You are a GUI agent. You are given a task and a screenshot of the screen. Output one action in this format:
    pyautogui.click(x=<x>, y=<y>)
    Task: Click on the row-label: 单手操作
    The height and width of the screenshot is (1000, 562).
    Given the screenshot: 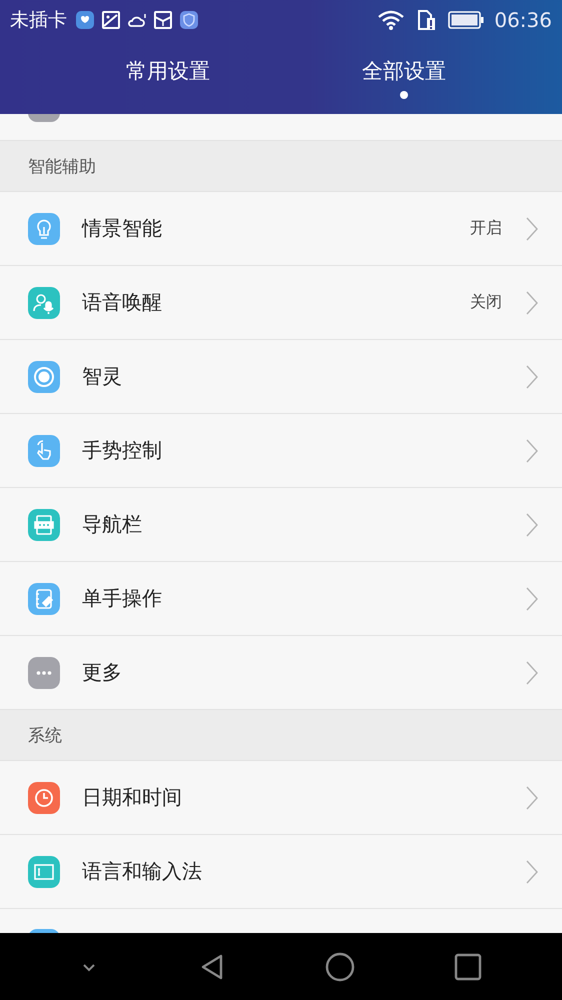 What is the action you would take?
    pyautogui.click(x=122, y=598)
    